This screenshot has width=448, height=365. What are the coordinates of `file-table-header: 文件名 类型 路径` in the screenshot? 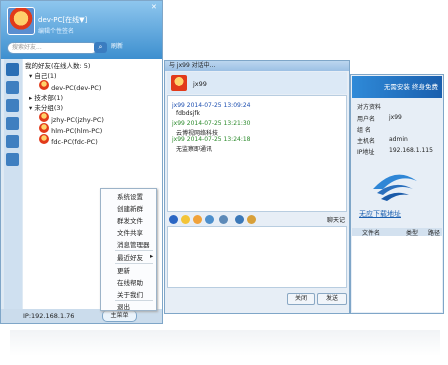 It's located at (397, 232).